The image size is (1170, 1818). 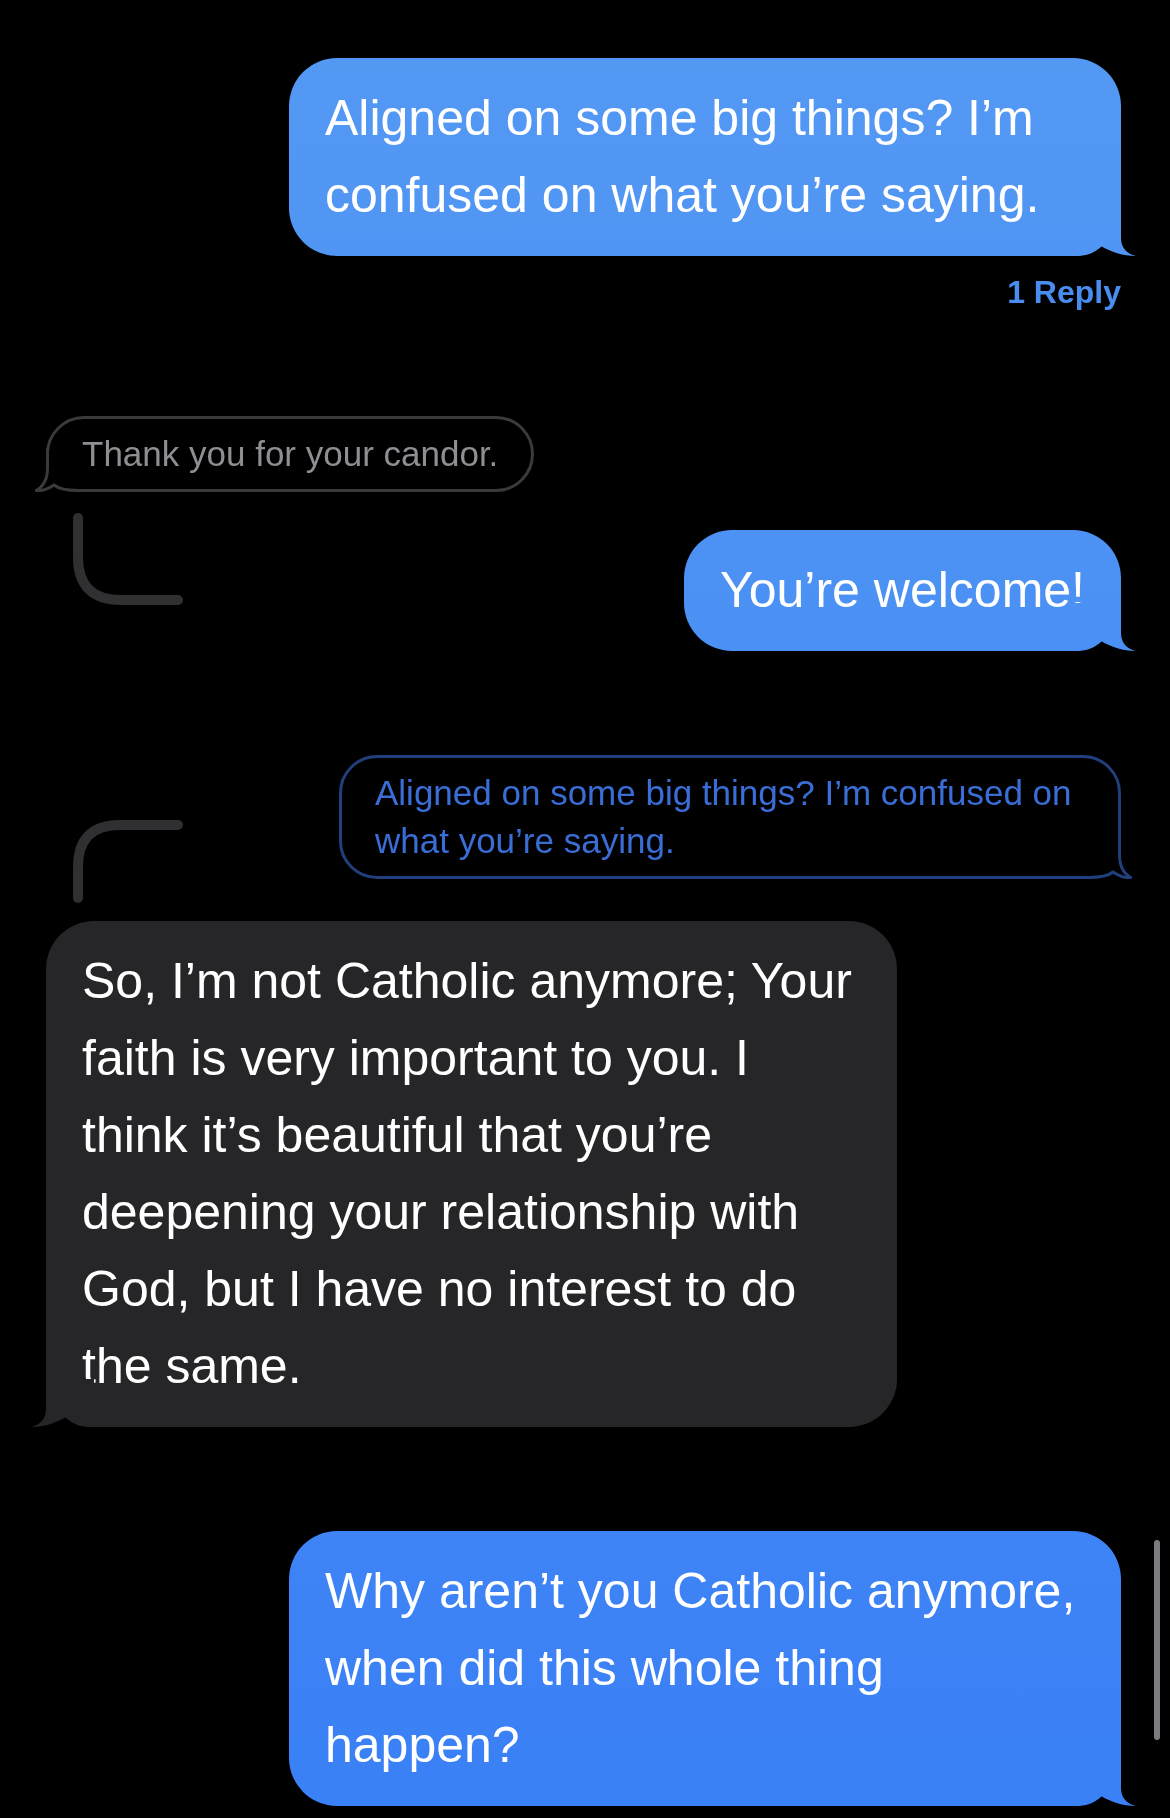 I want to click on message-bubble: Aligned on some big things? I’m confused on what you’re saying., so click(x=705, y=157).